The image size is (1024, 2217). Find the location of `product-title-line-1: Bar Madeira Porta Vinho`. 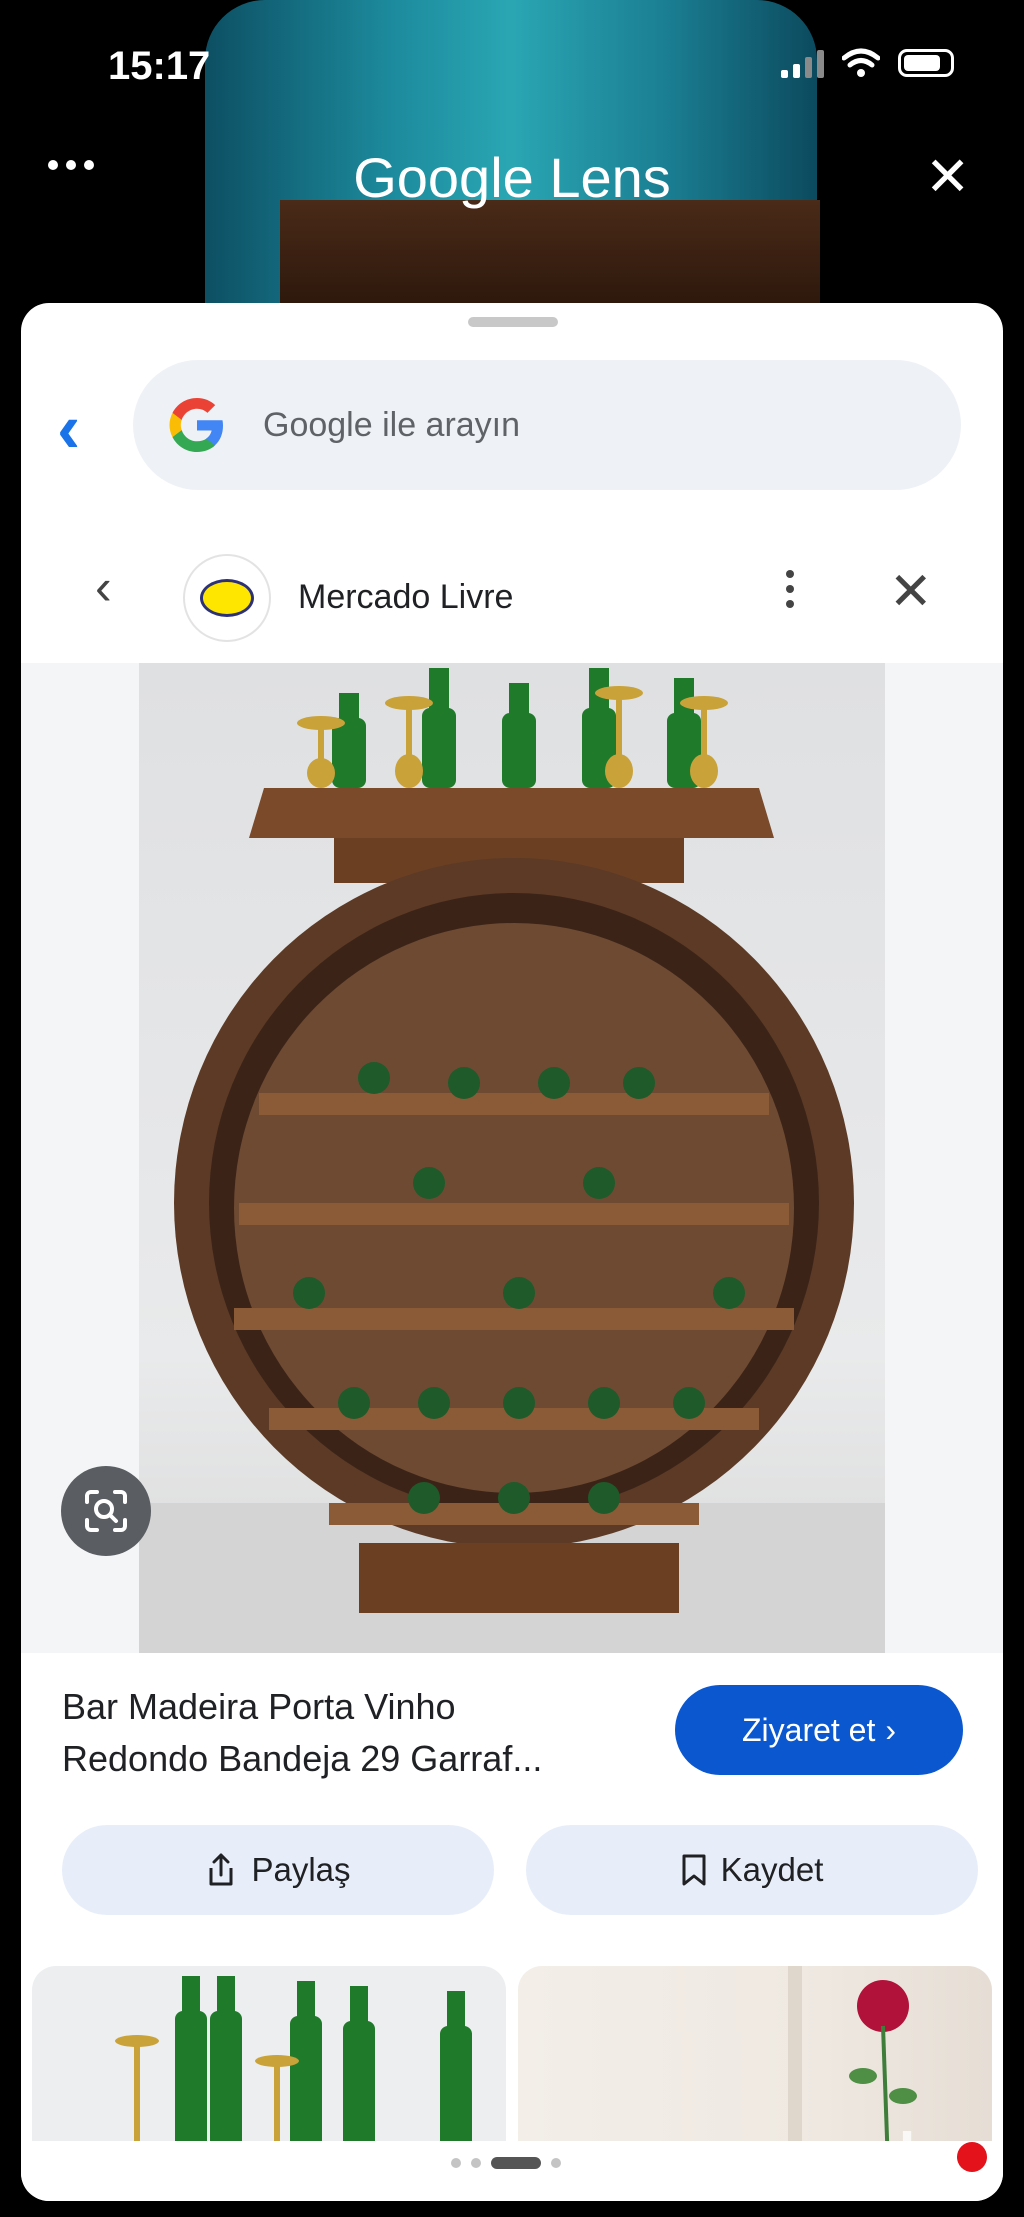

product-title-line-1: Bar Madeira Porta Vinho is located at coordinates (259, 1706).